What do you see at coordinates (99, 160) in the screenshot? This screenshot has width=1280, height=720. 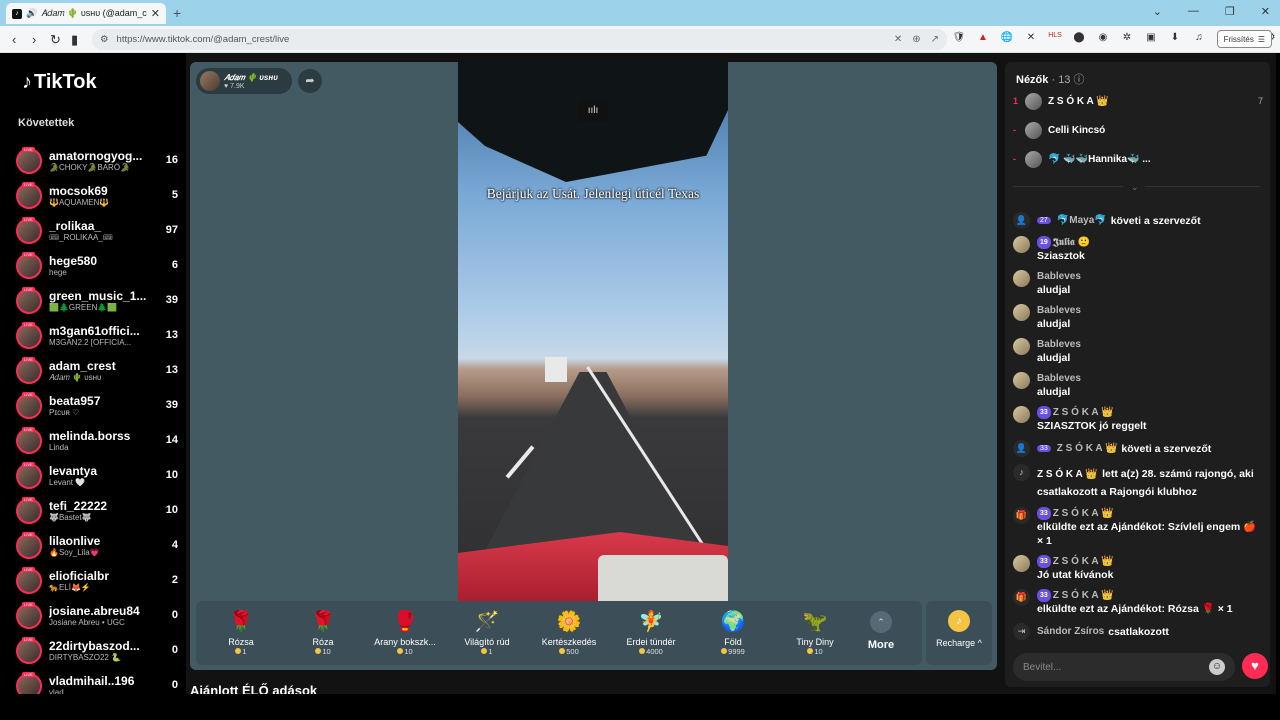 I see `following-item: LIVE amatornogyog... 🐊CHOKY🐊BARÓ🐊 16` at bounding box center [99, 160].